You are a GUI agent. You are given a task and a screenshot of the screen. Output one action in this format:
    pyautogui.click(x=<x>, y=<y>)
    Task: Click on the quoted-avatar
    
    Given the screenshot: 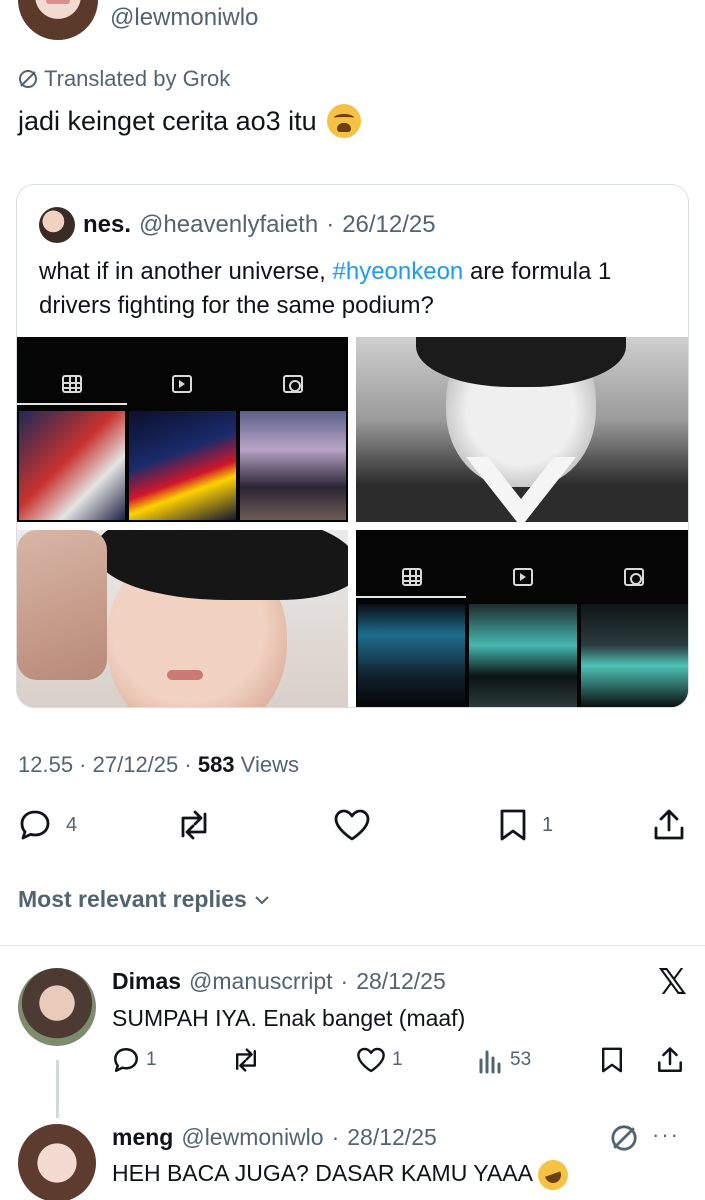 What is the action you would take?
    pyautogui.click(x=57, y=225)
    